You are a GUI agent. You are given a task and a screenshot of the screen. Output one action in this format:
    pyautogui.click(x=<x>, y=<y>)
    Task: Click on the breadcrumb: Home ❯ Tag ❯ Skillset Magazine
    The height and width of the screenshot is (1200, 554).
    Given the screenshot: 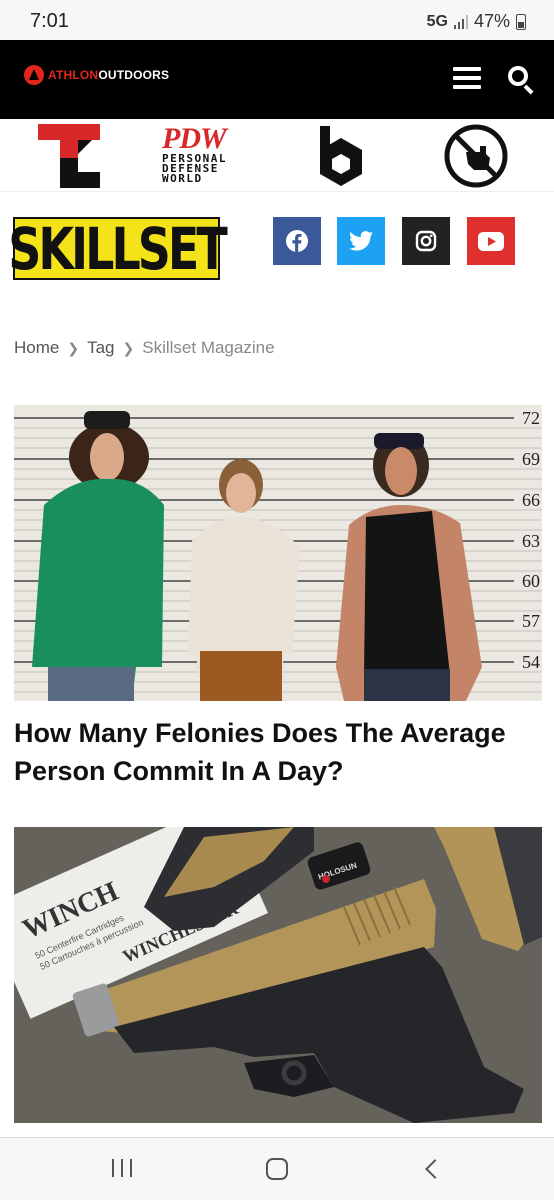 What is the action you would take?
    pyautogui.click(x=144, y=348)
    